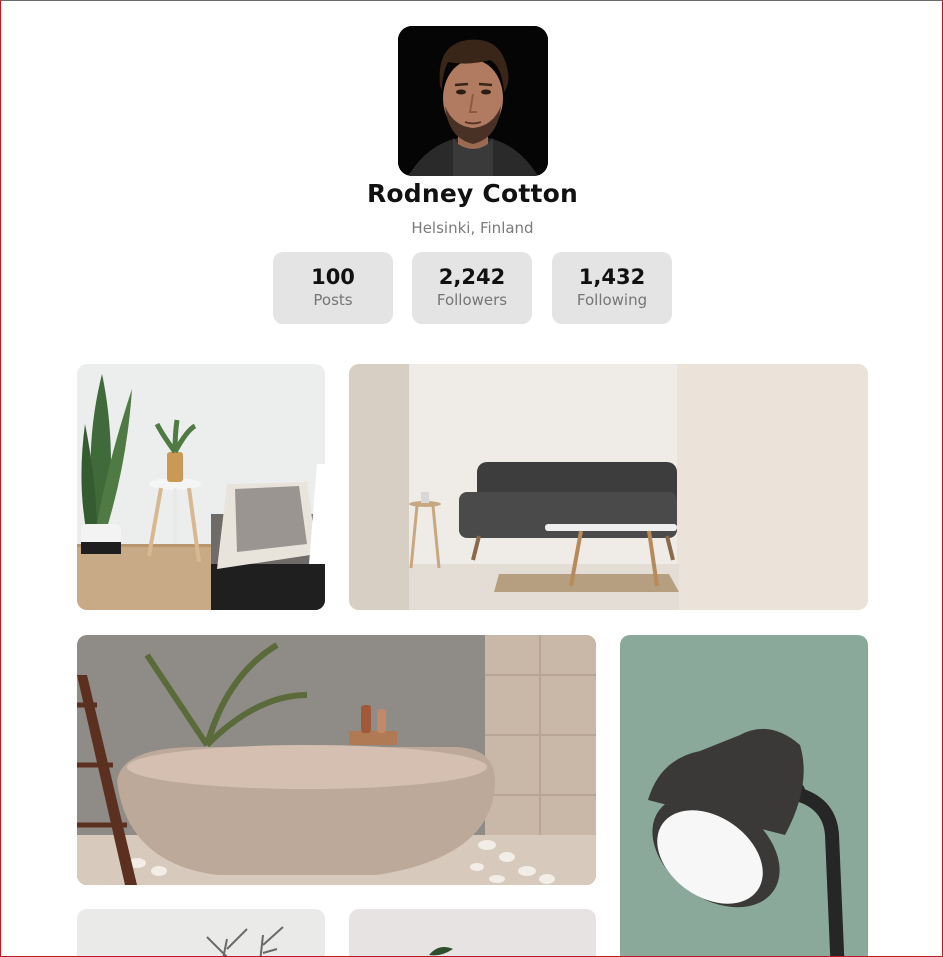  I want to click on gallery-item-branches, so click(201, 932).